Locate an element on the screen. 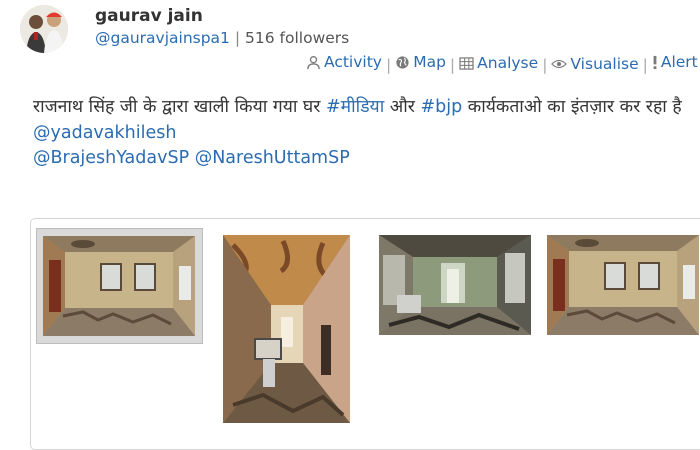 Image resolution: width=700 pixels, height=450 pixels. mention-nareshuttamsp: @NareshUttamSP is located at coordinates (272, 158).